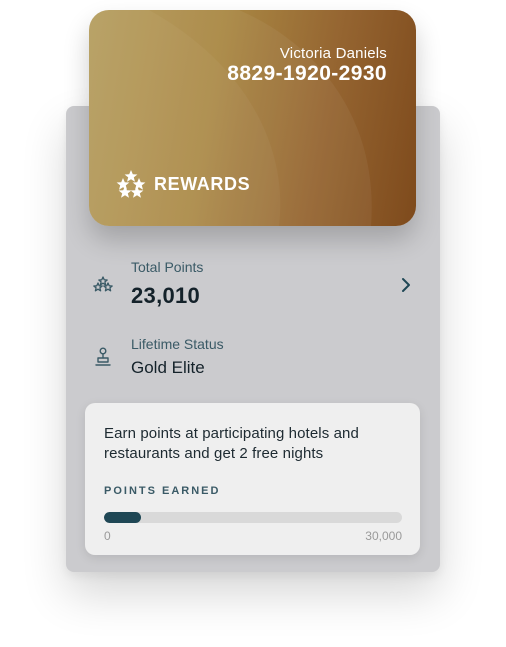 This screenshot has height=647, width=506. I want to click on card-brand-label: REWARDS, so click(202, 183).